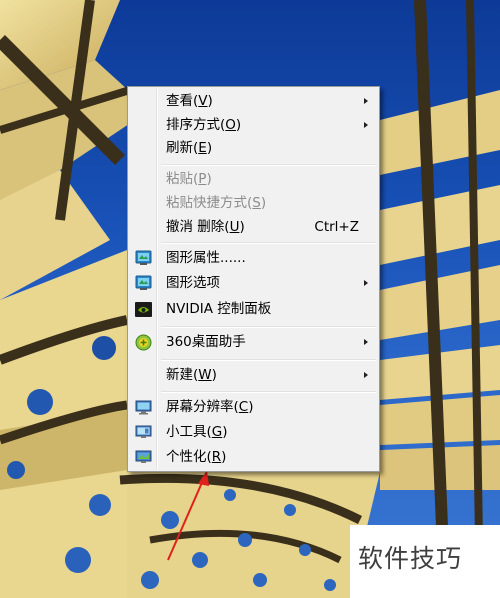 Image resolution: width=500 pixels, height=598 pixels. I want to click on 360-icon, so click(143, 342).